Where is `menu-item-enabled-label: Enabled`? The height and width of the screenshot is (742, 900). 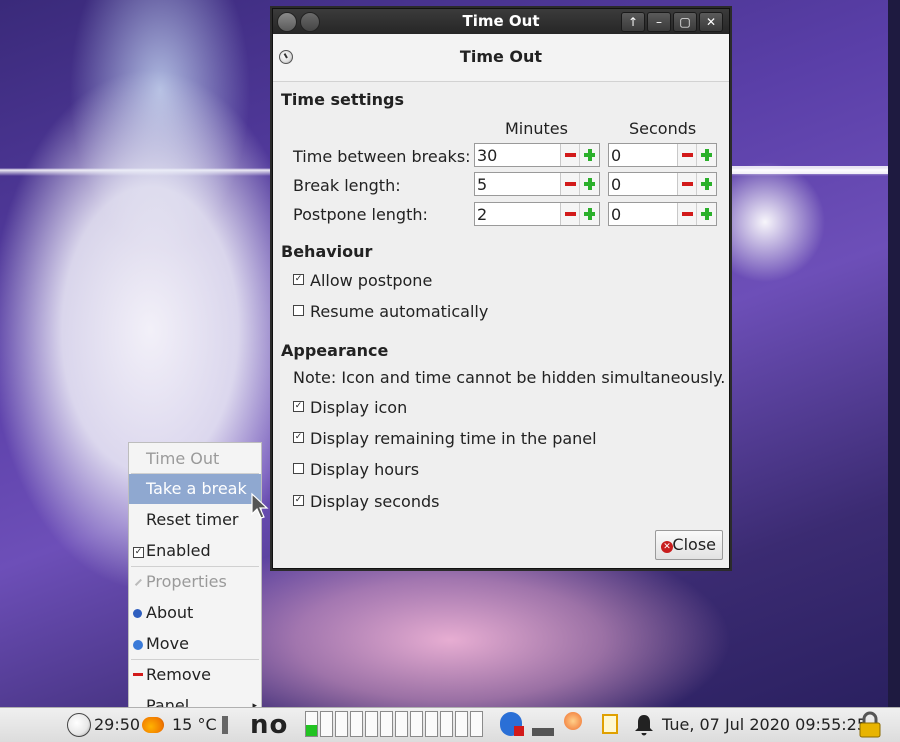 menu-item-enabled-label: Enabled is located at coordinates (178, 550).